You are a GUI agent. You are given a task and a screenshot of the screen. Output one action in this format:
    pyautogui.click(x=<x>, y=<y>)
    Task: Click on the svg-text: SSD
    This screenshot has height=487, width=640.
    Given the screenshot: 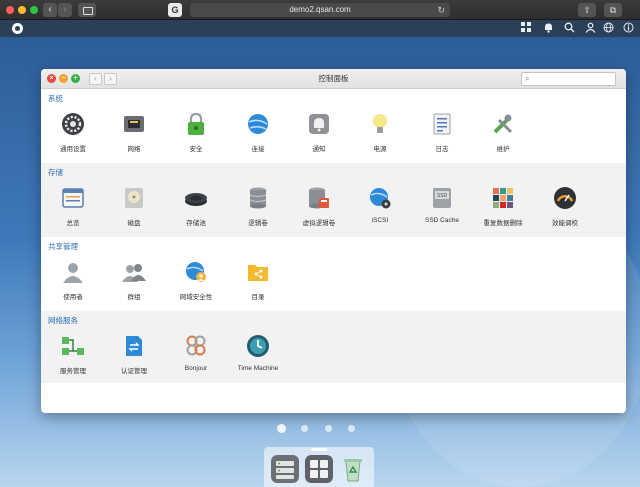 What is the action you would take?
    pyautogui.click(x=442, y=196)
    